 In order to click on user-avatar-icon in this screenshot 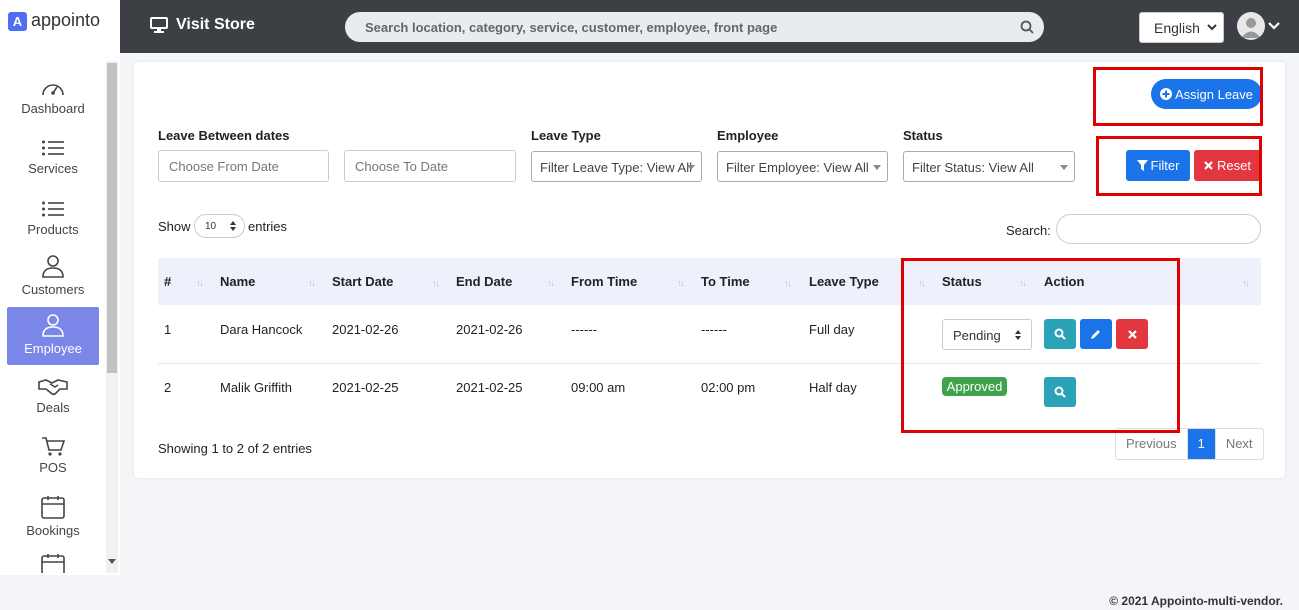, I will do `click(1251, 28)`.